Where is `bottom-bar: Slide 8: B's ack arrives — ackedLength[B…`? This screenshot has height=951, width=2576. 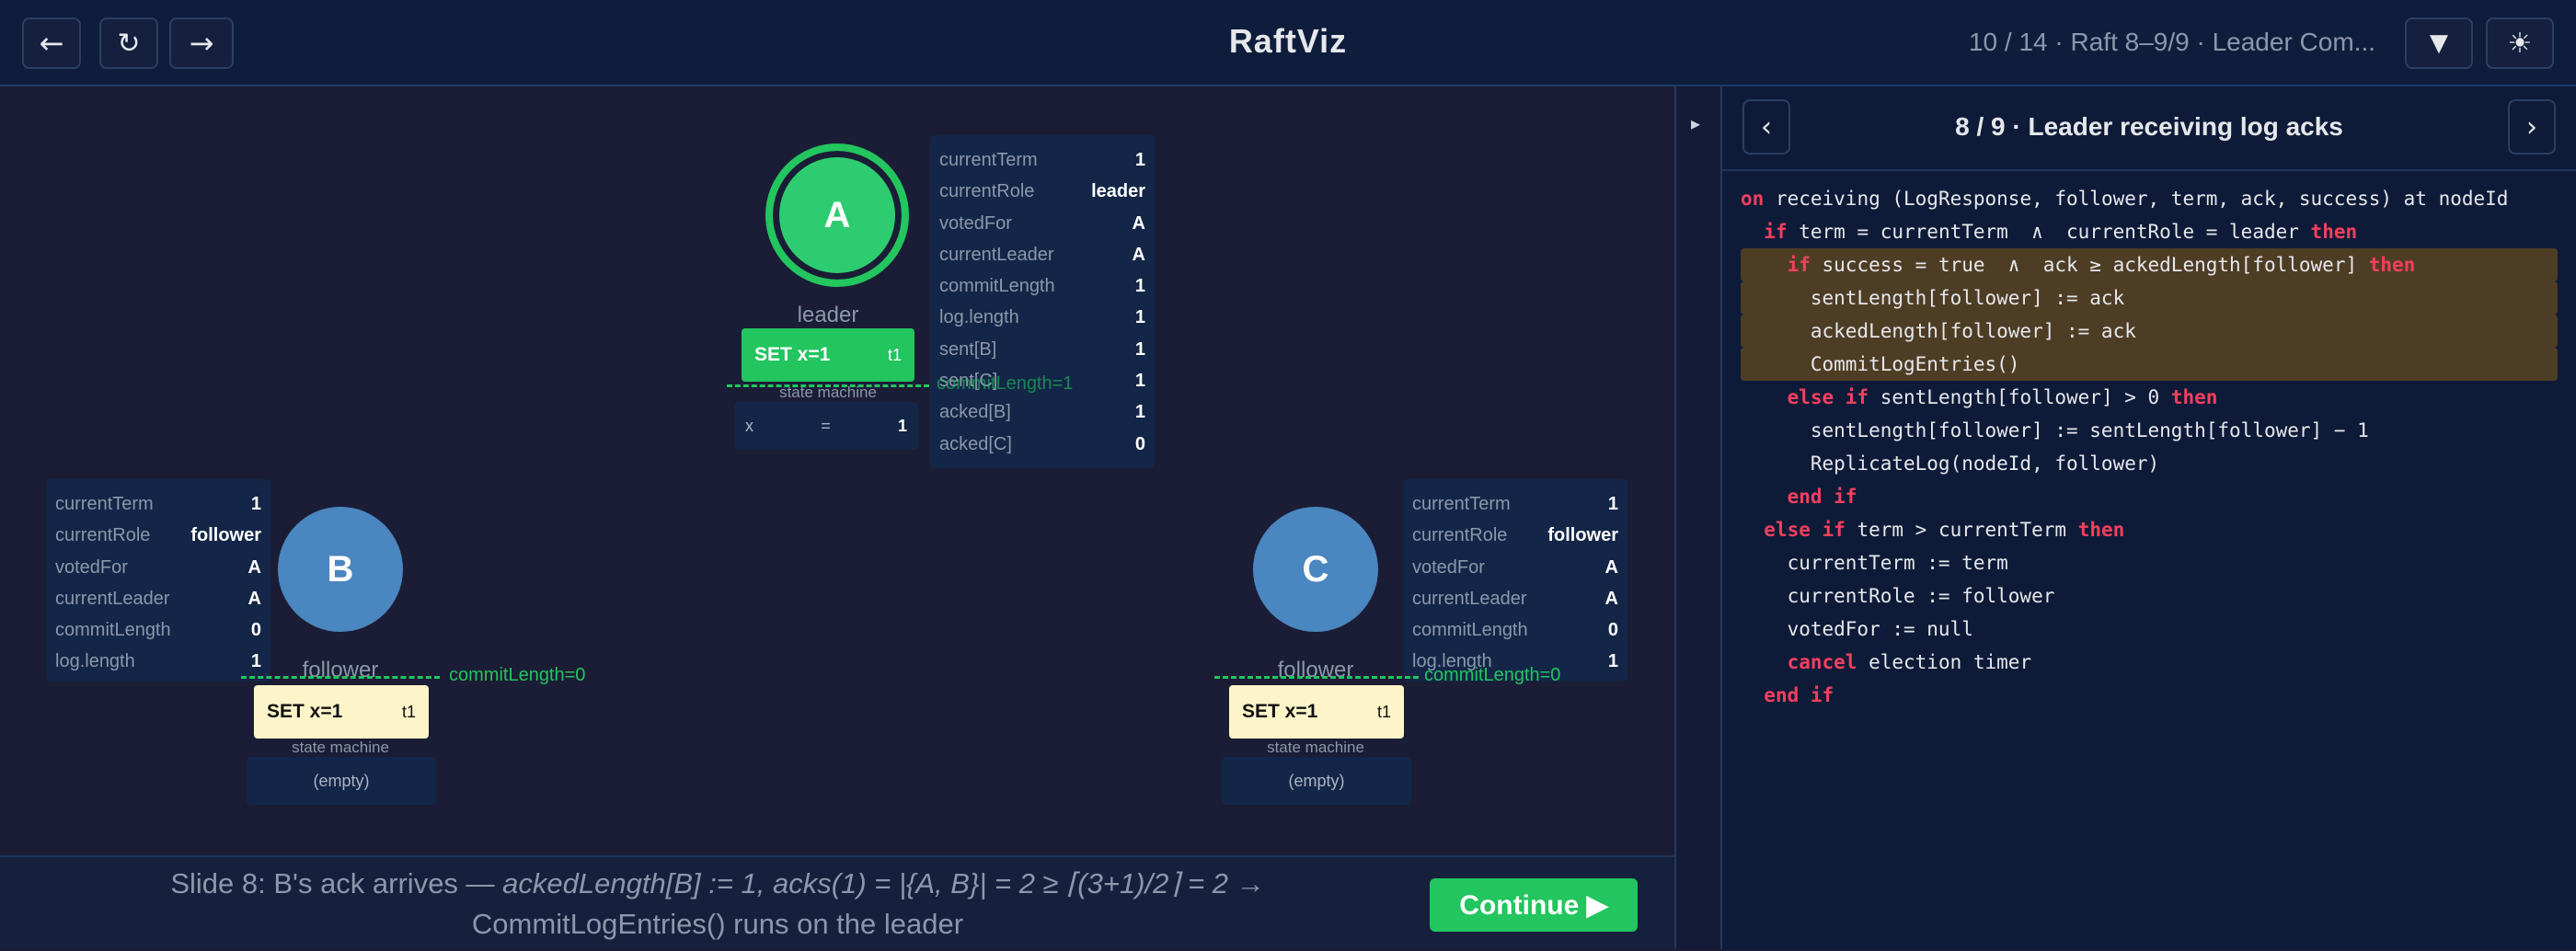
bottom-bar: Slide 8: B's ack arrives — ackedLength[B… is located at coordinates (837, 902).